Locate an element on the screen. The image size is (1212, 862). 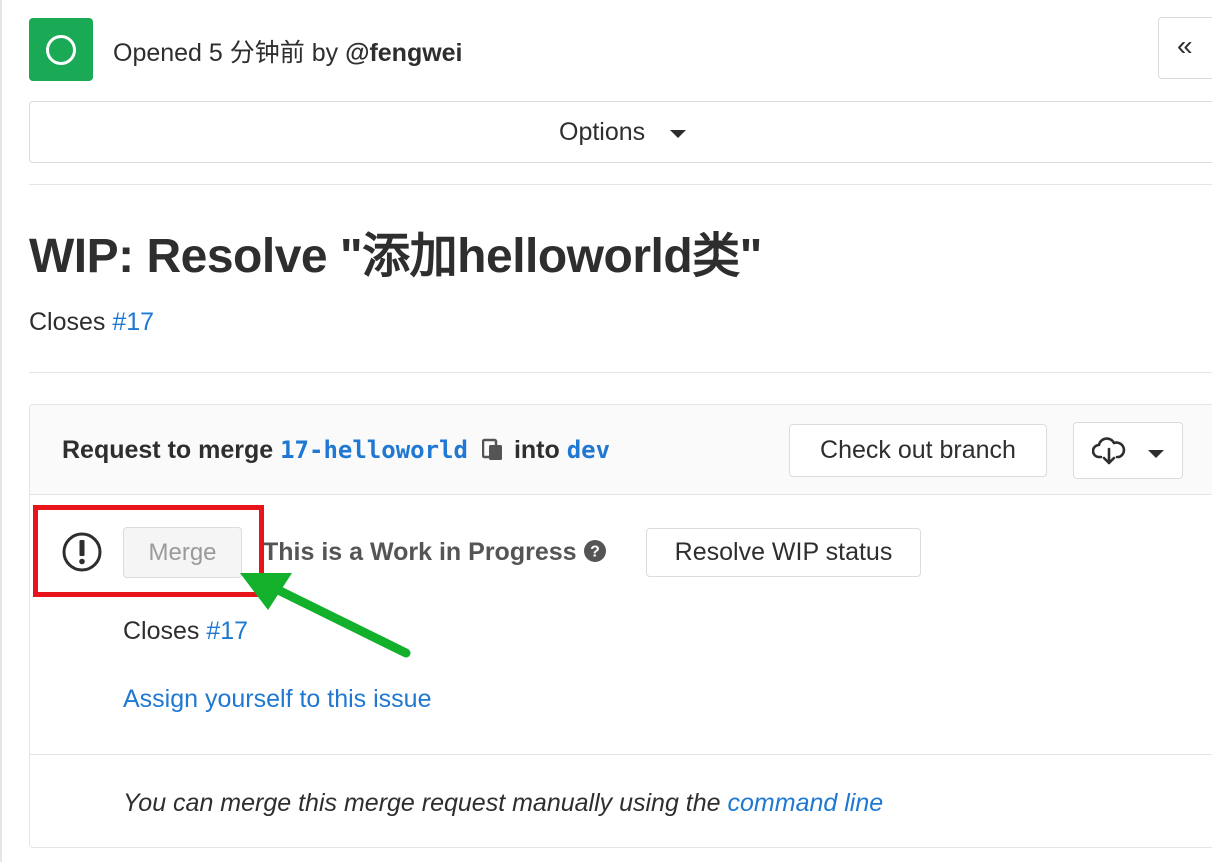
collapse-sidebar-button: « is located at coordinates (1185, 48).